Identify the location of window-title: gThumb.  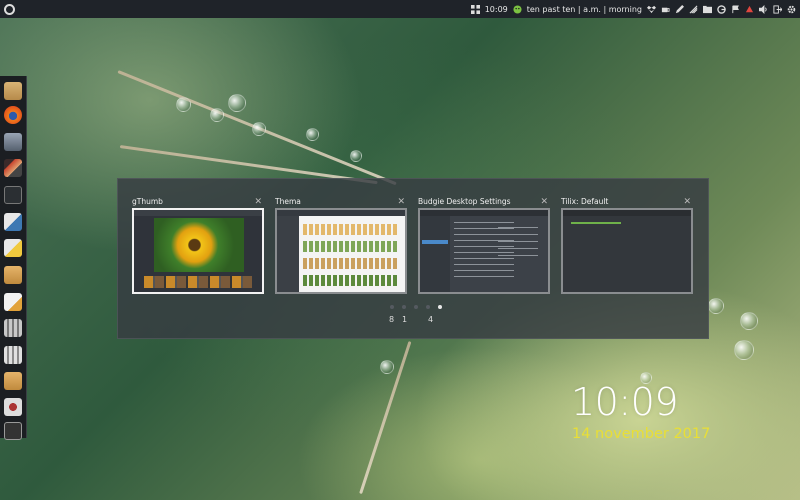
(147, 201).